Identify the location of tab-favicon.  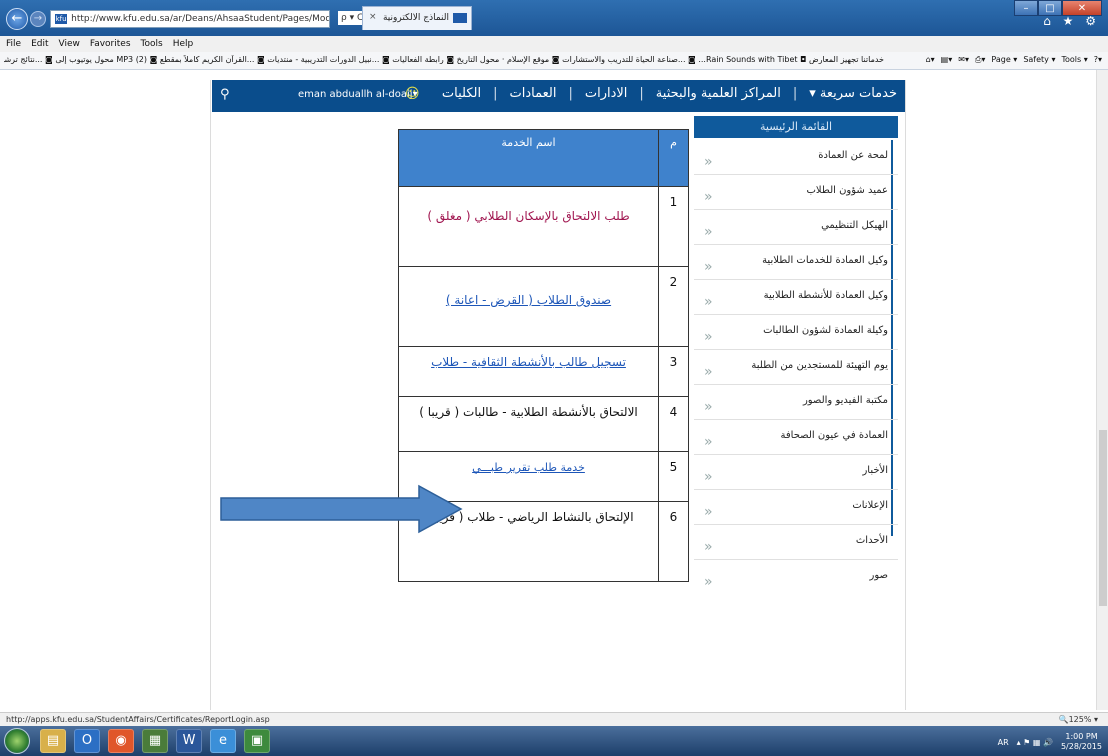
(460, 18).